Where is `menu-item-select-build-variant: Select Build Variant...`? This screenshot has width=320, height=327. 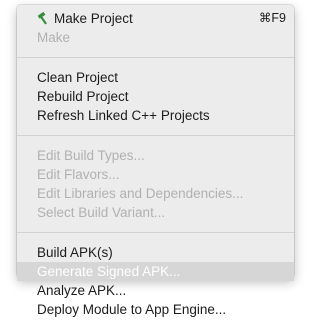 menu-item-select-build-variant: Select Build Variant... is located at coordinates (155, 212).